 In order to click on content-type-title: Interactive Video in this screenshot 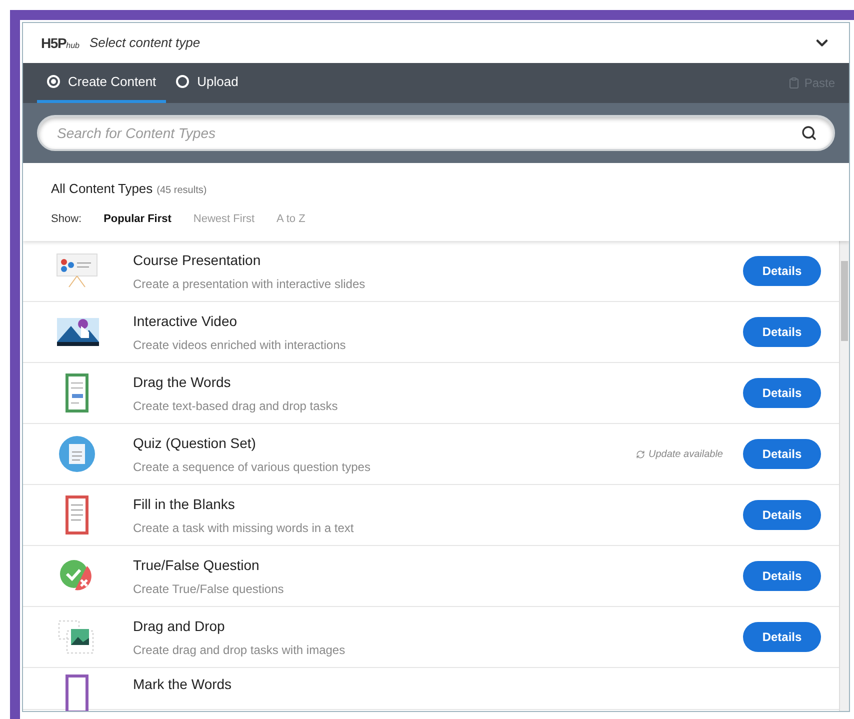, I will do `click(185, 321)`.